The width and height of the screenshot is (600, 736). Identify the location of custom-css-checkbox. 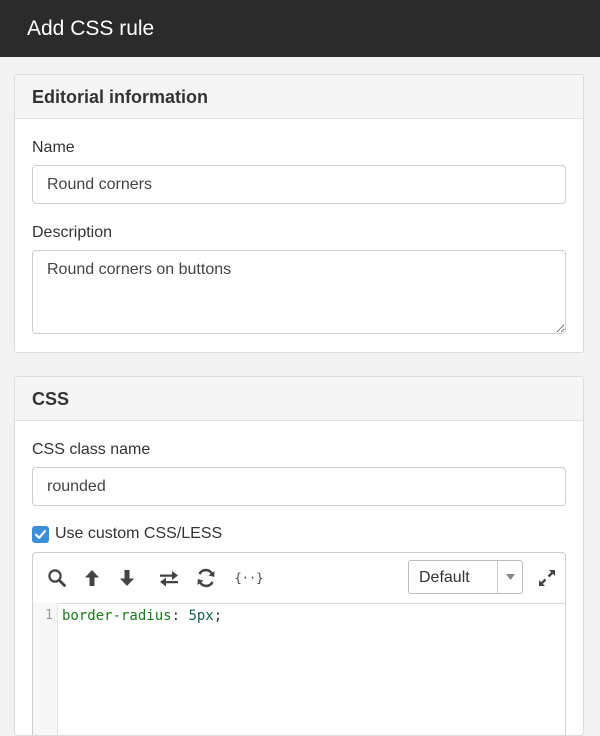
(40, 534).